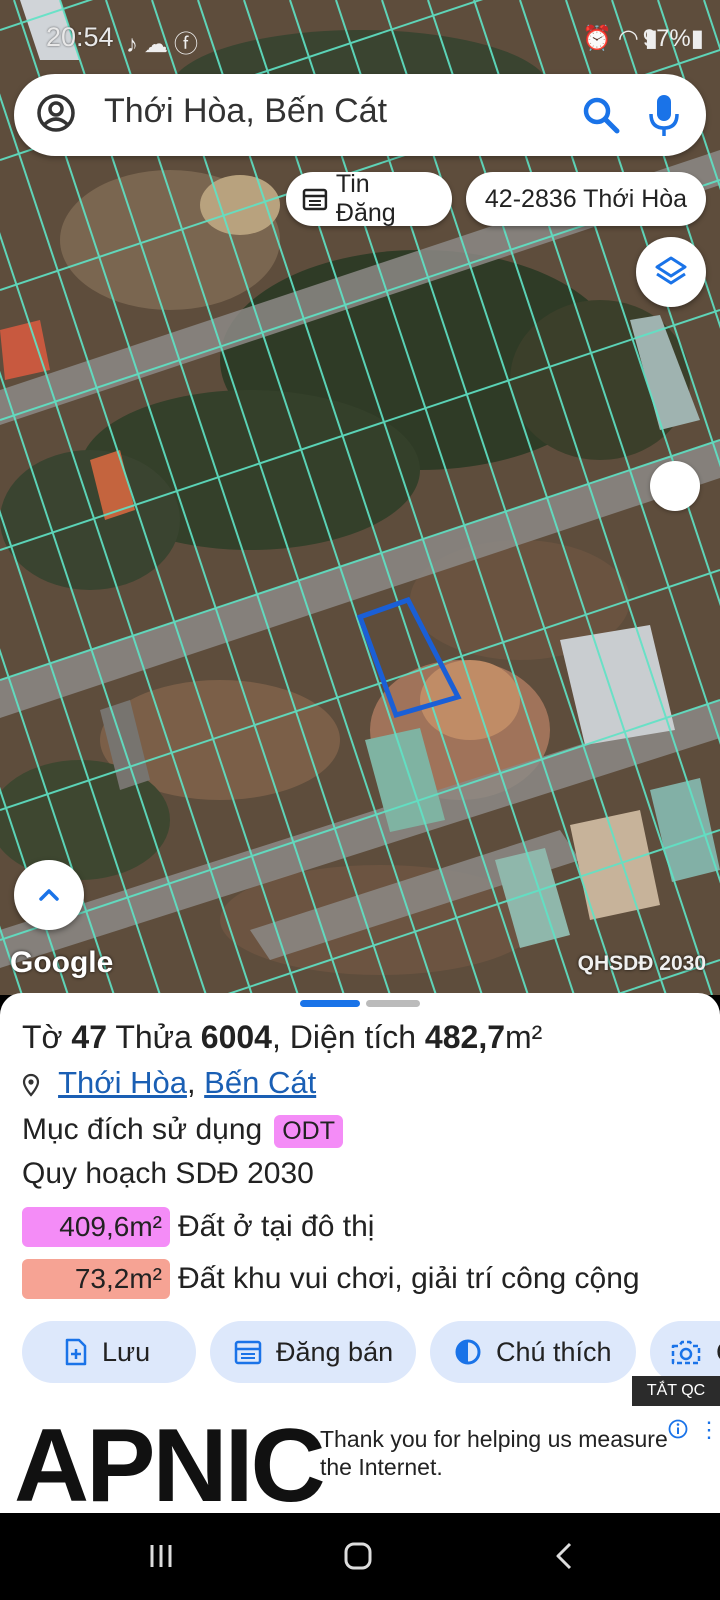 The width and height of the screenshot is (720, 1600). I want to click on add-document-icon, so click(76, 1352).